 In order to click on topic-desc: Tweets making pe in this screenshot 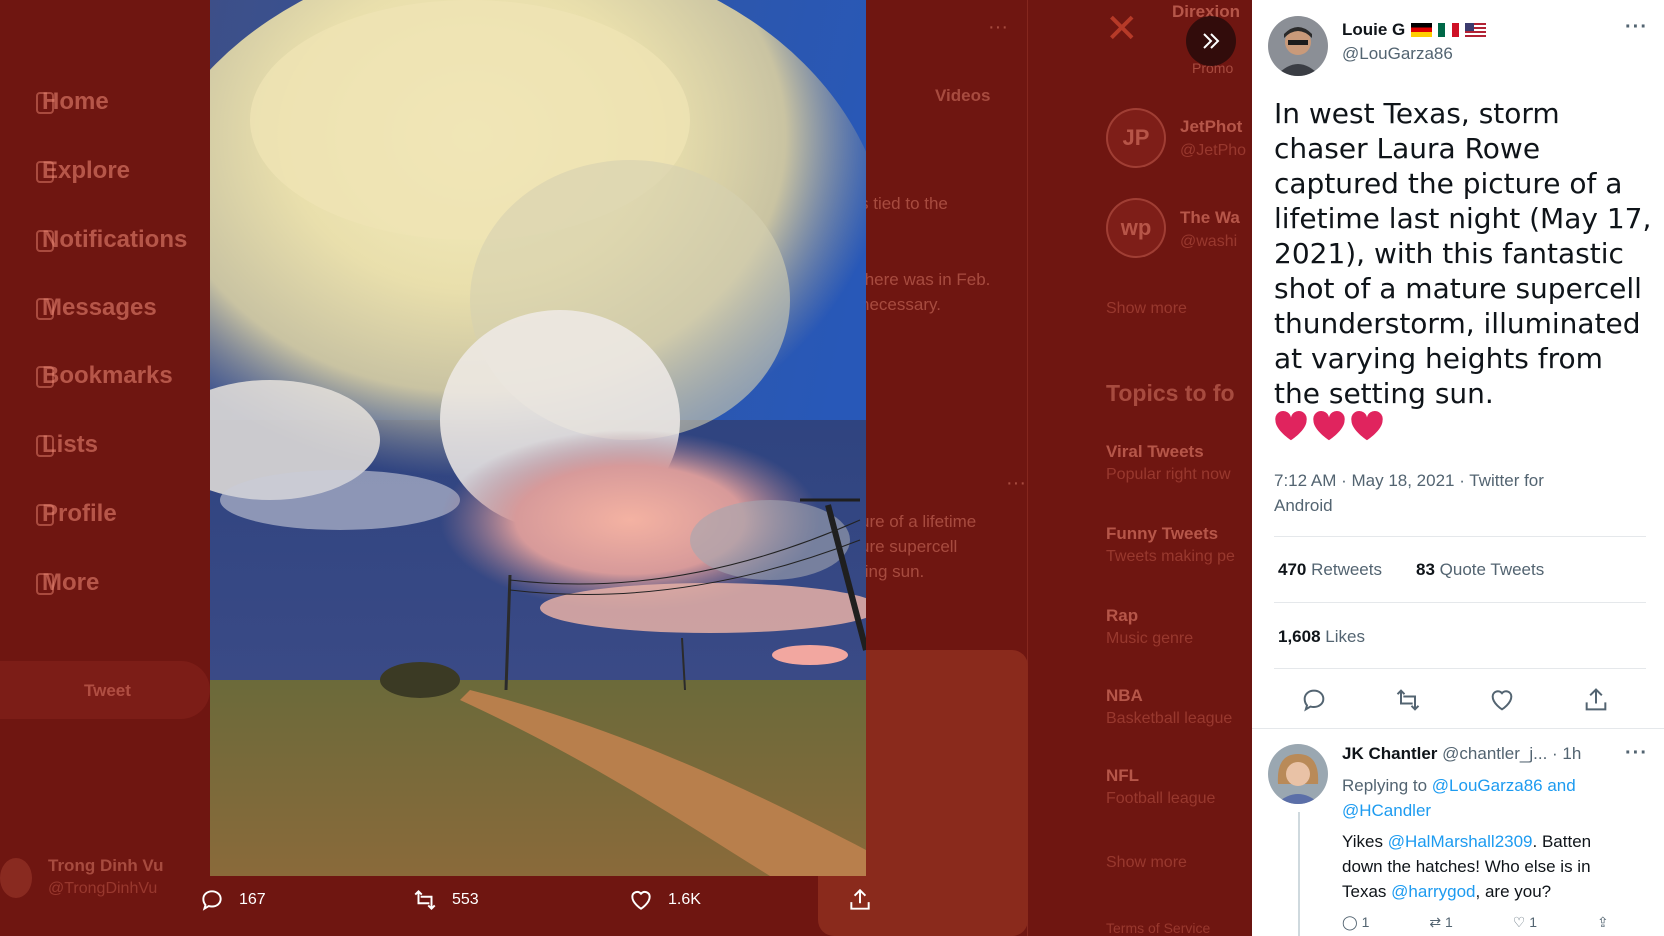, I will do `click(1170, 556)`.